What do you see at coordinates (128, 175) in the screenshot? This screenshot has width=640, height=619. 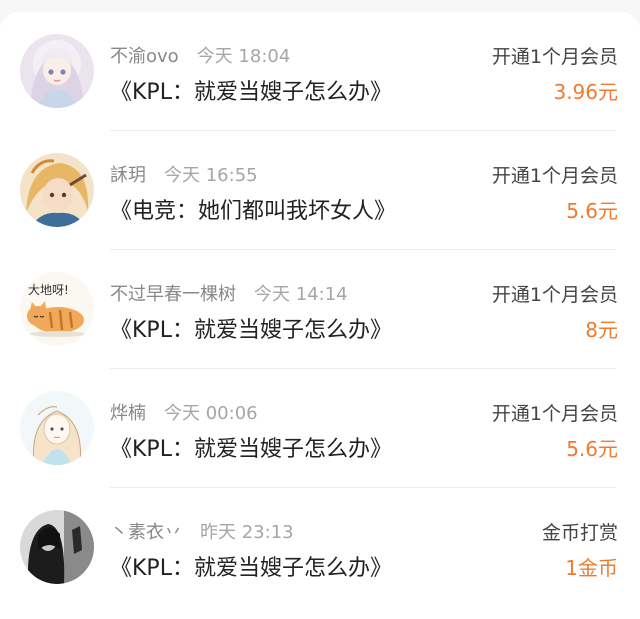 I see `username: 訸玥` at bounding box center [128, 175].